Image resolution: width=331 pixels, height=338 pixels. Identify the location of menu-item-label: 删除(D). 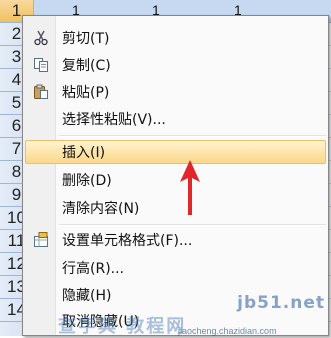
(87, 181).